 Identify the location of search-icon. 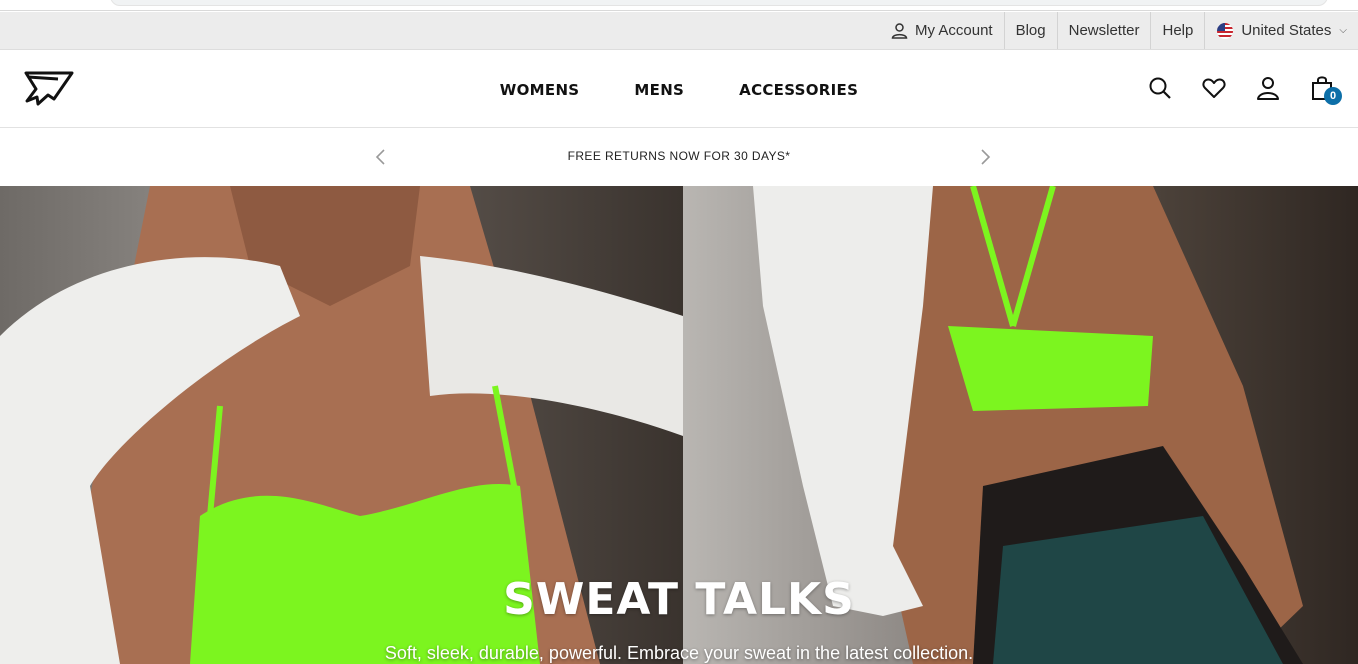
(1160, 88).